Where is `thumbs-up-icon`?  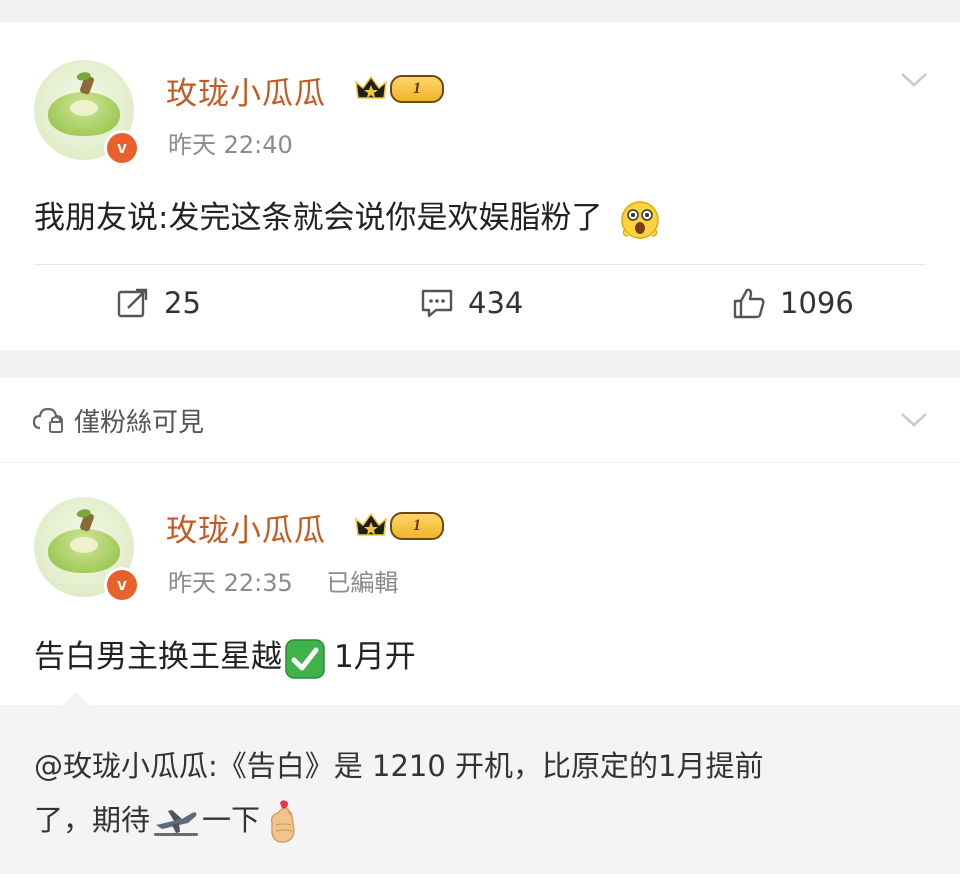
thumbs-up-icon is located at coordinates (749, 303).